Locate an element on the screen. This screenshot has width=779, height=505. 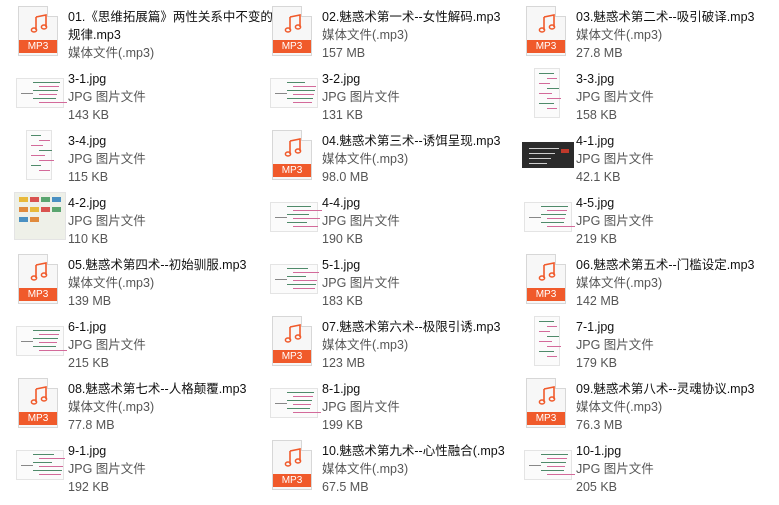
file-info: 6-1.jpg JPG 图片文件 215 KB is located at coordinates (107, 343).